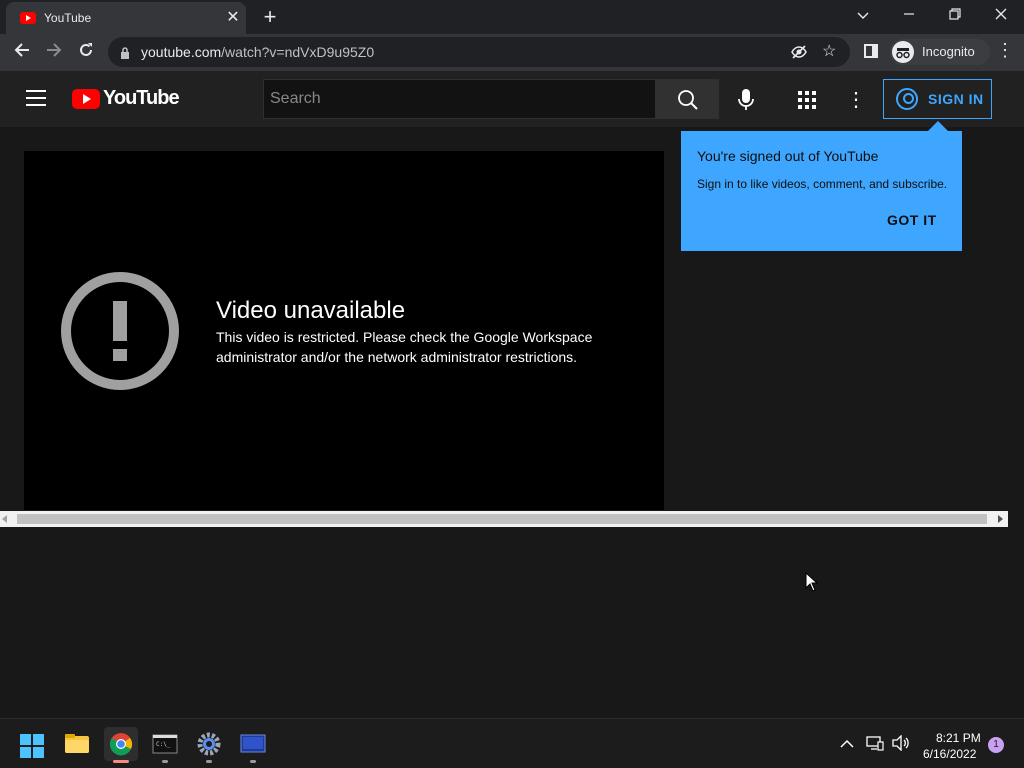 This screenshot has height=768, width=1024. Describe the element at coordinates (746, 100) in the screenshot. I see `microphone-icon` at that location.